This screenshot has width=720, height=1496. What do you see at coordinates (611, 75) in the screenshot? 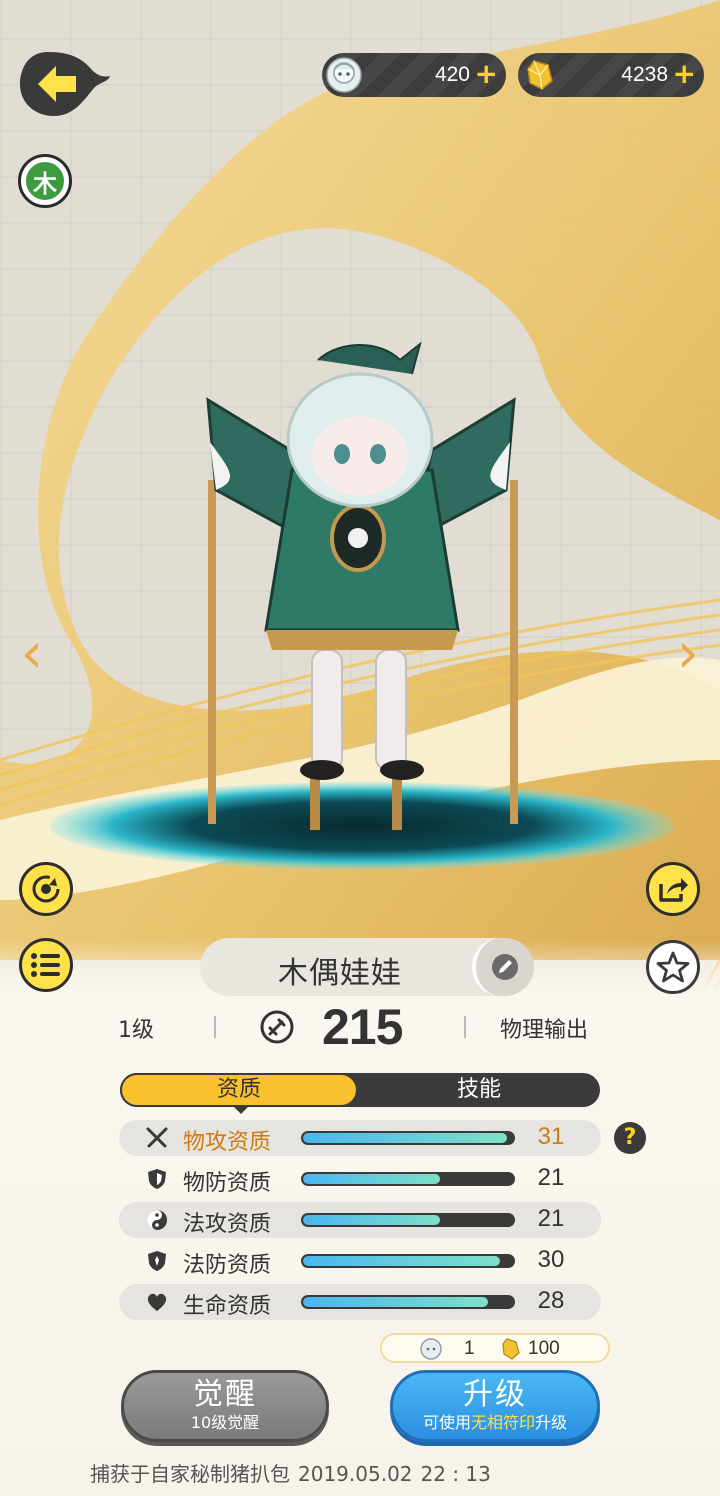
I see `gold-currency: 4238 +` at bounding box center [611, 75].